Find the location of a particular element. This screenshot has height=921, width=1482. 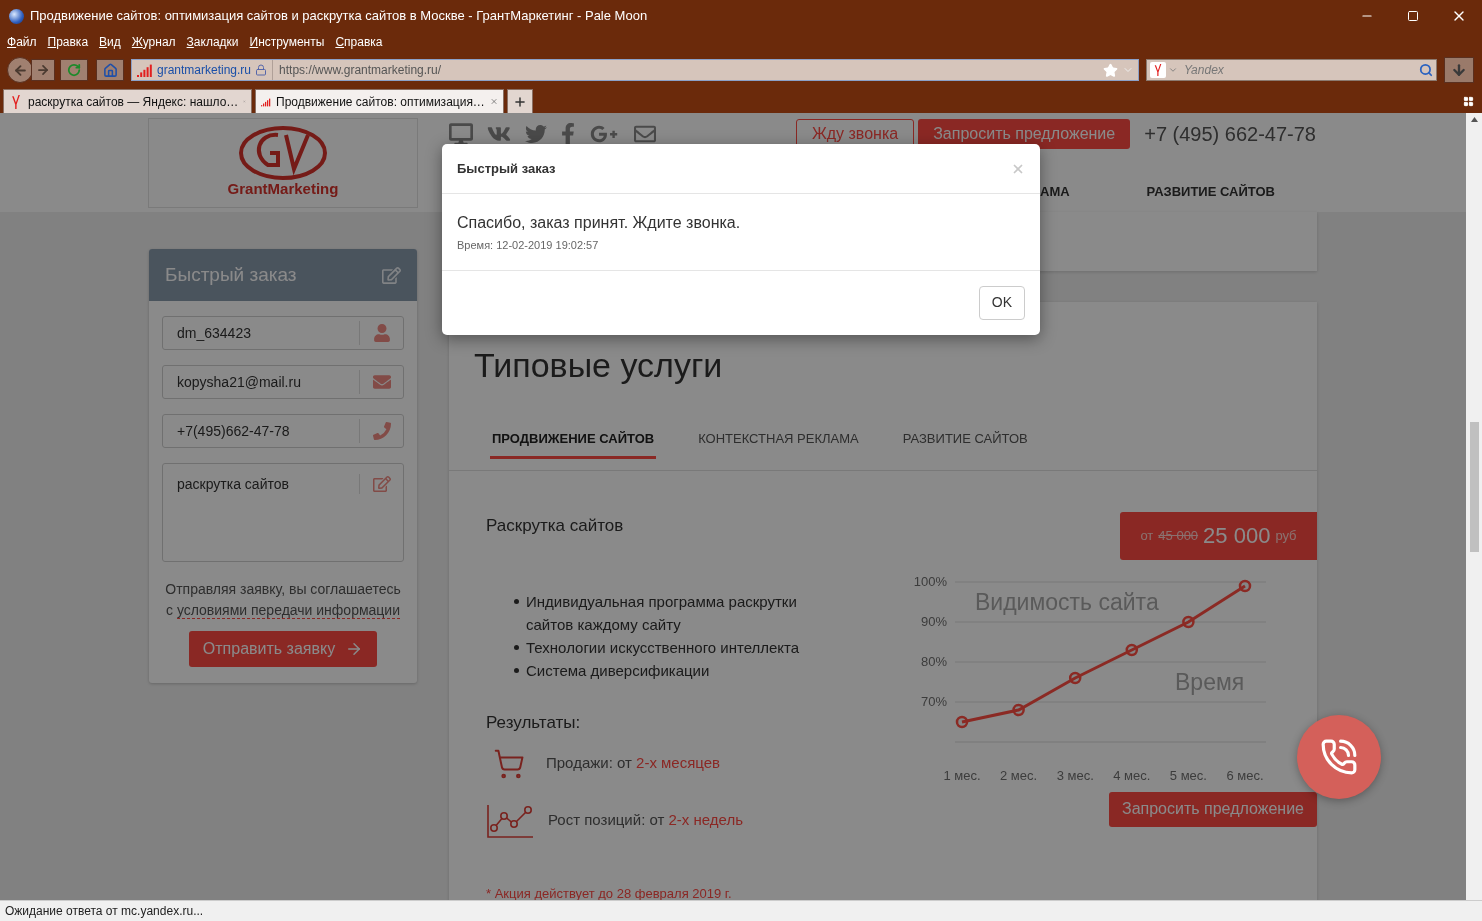

results-title: Результаты: is located at coordinates (534, 723).